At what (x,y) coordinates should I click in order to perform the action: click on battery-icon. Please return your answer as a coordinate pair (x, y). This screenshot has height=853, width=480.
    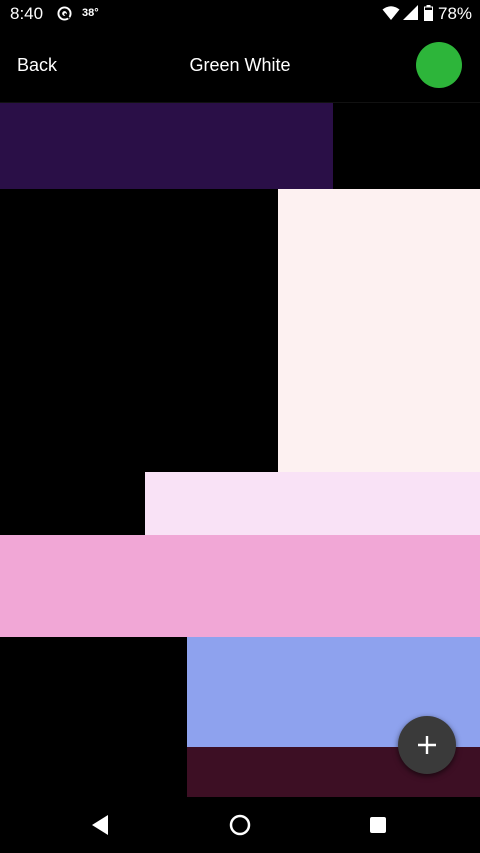
    Looking at the image, I should click on (428, 13).